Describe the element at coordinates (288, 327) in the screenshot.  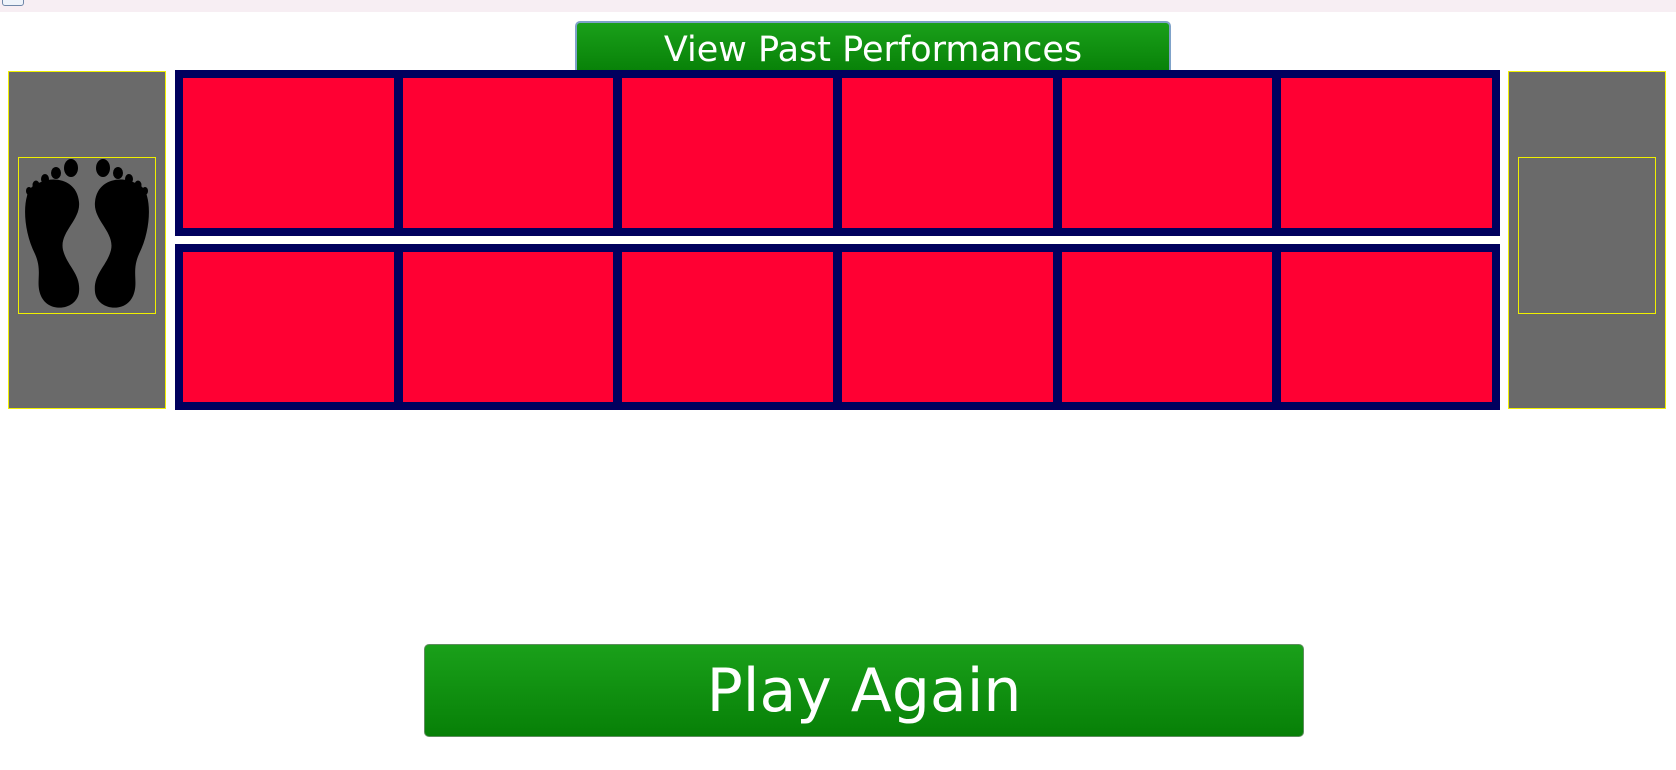
I see `tile-r2-c1` at that location.